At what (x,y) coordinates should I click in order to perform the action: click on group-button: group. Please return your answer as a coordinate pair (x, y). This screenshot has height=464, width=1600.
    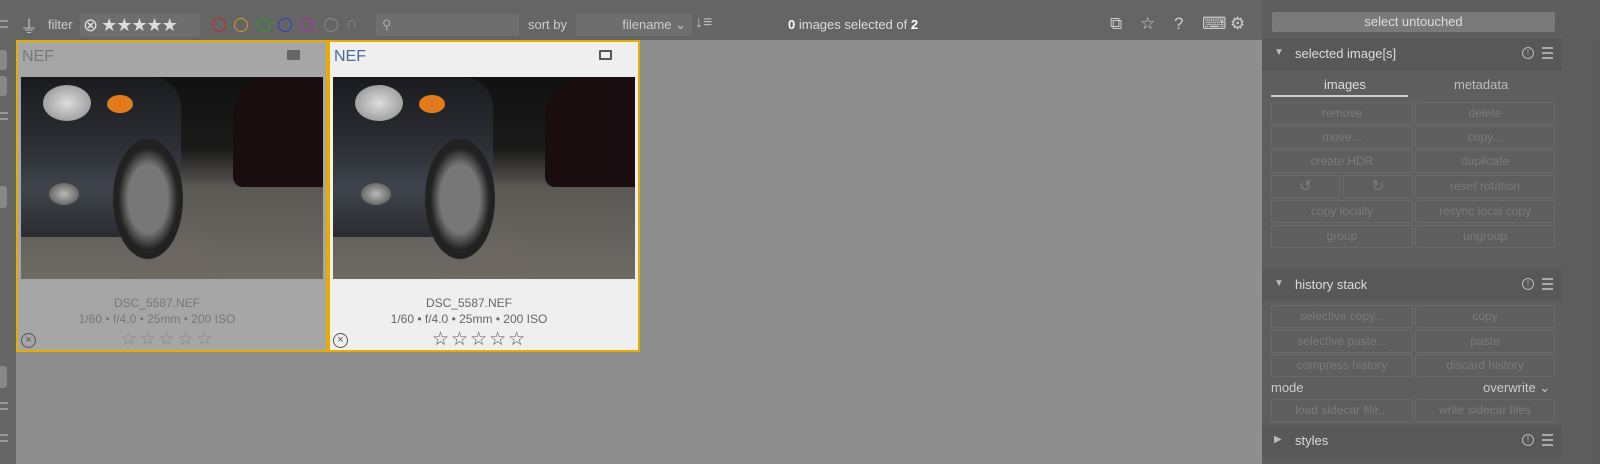
    Looking at the image, I should click on (1342, 236).